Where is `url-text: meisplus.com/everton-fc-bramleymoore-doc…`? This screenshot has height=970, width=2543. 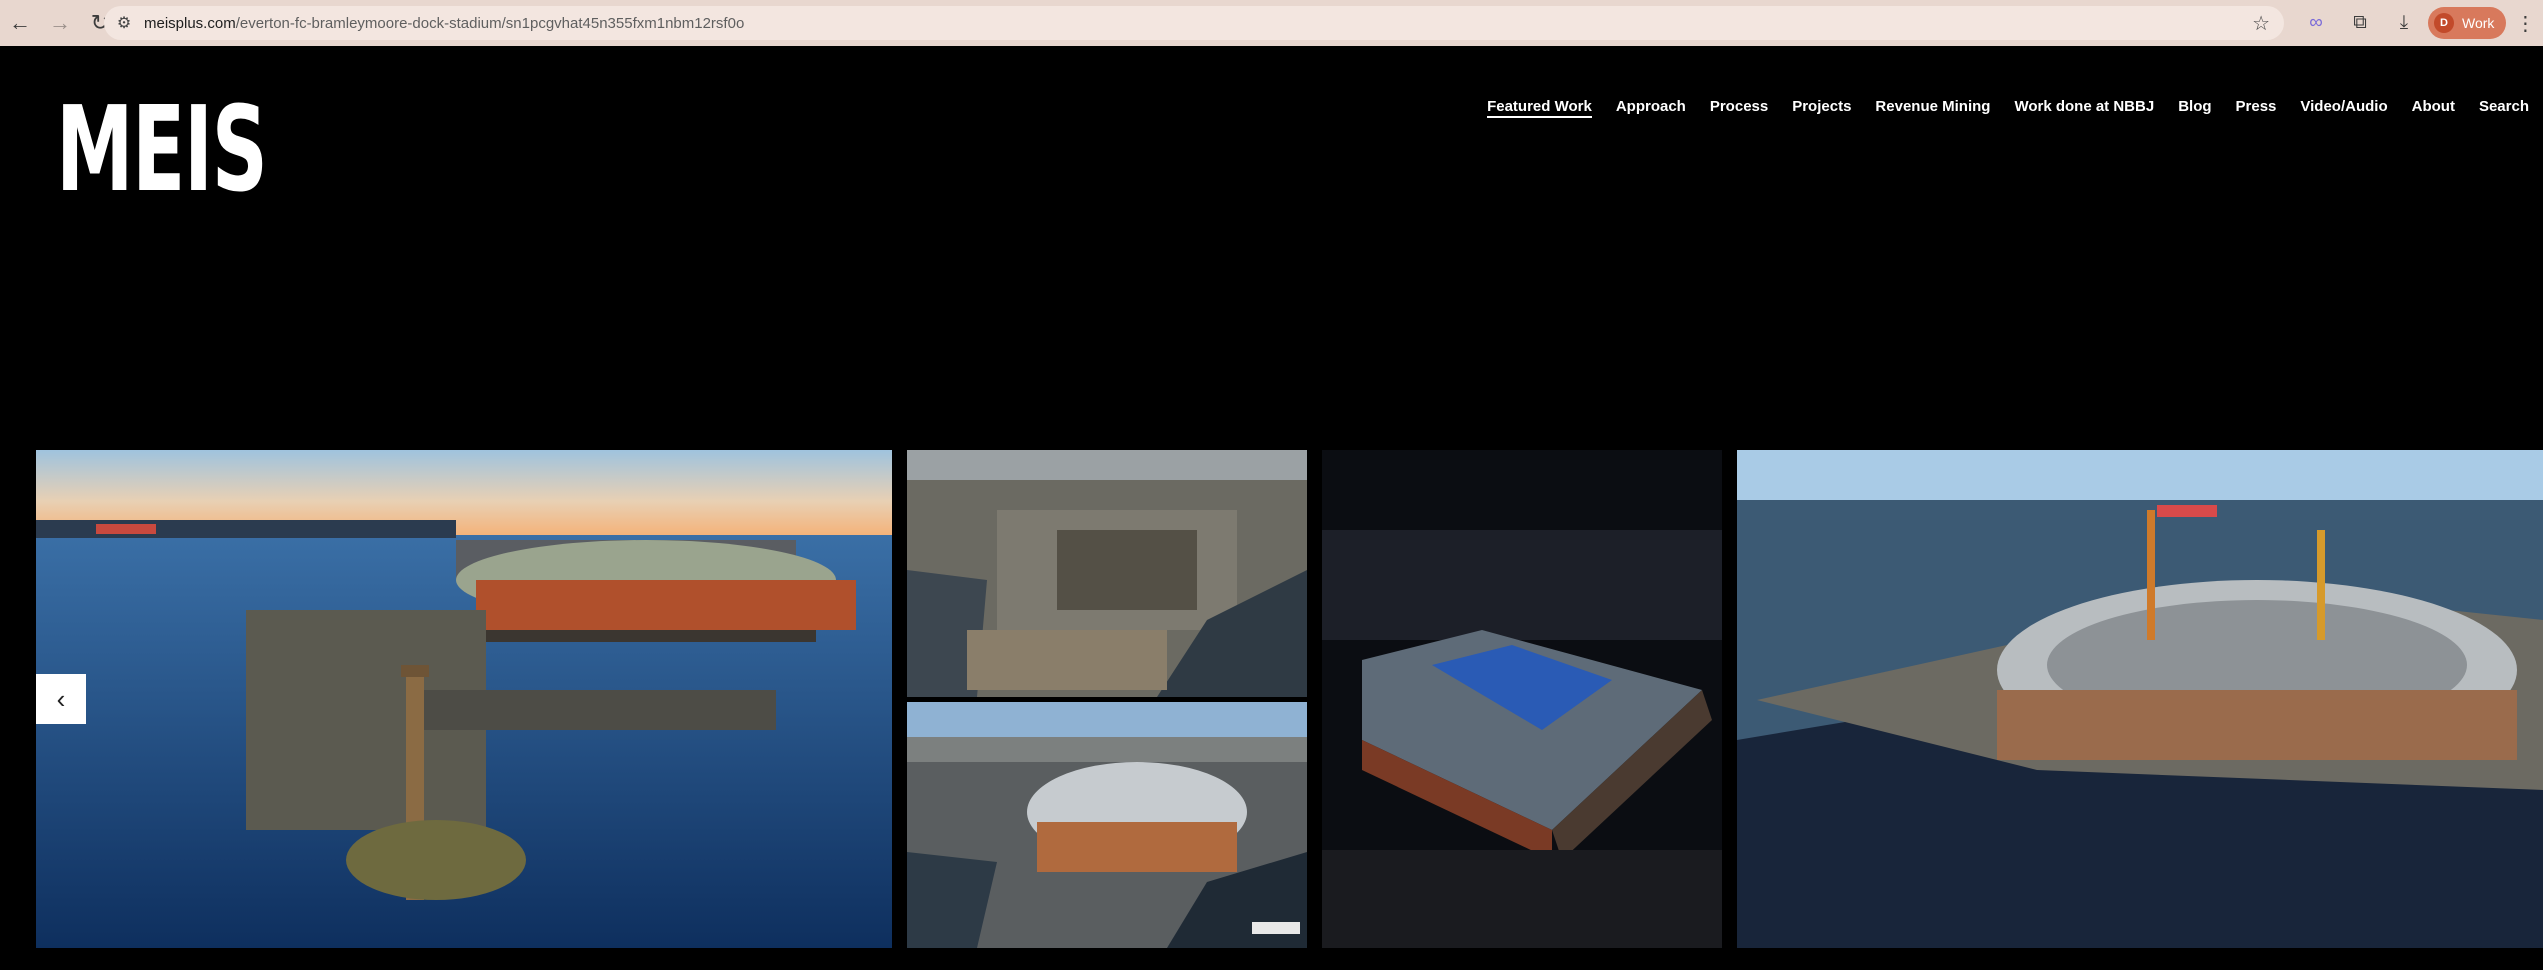
url-text: meisplus.com/everton-fc-bramleymoore-doc… is located at coordinates (444, 23).